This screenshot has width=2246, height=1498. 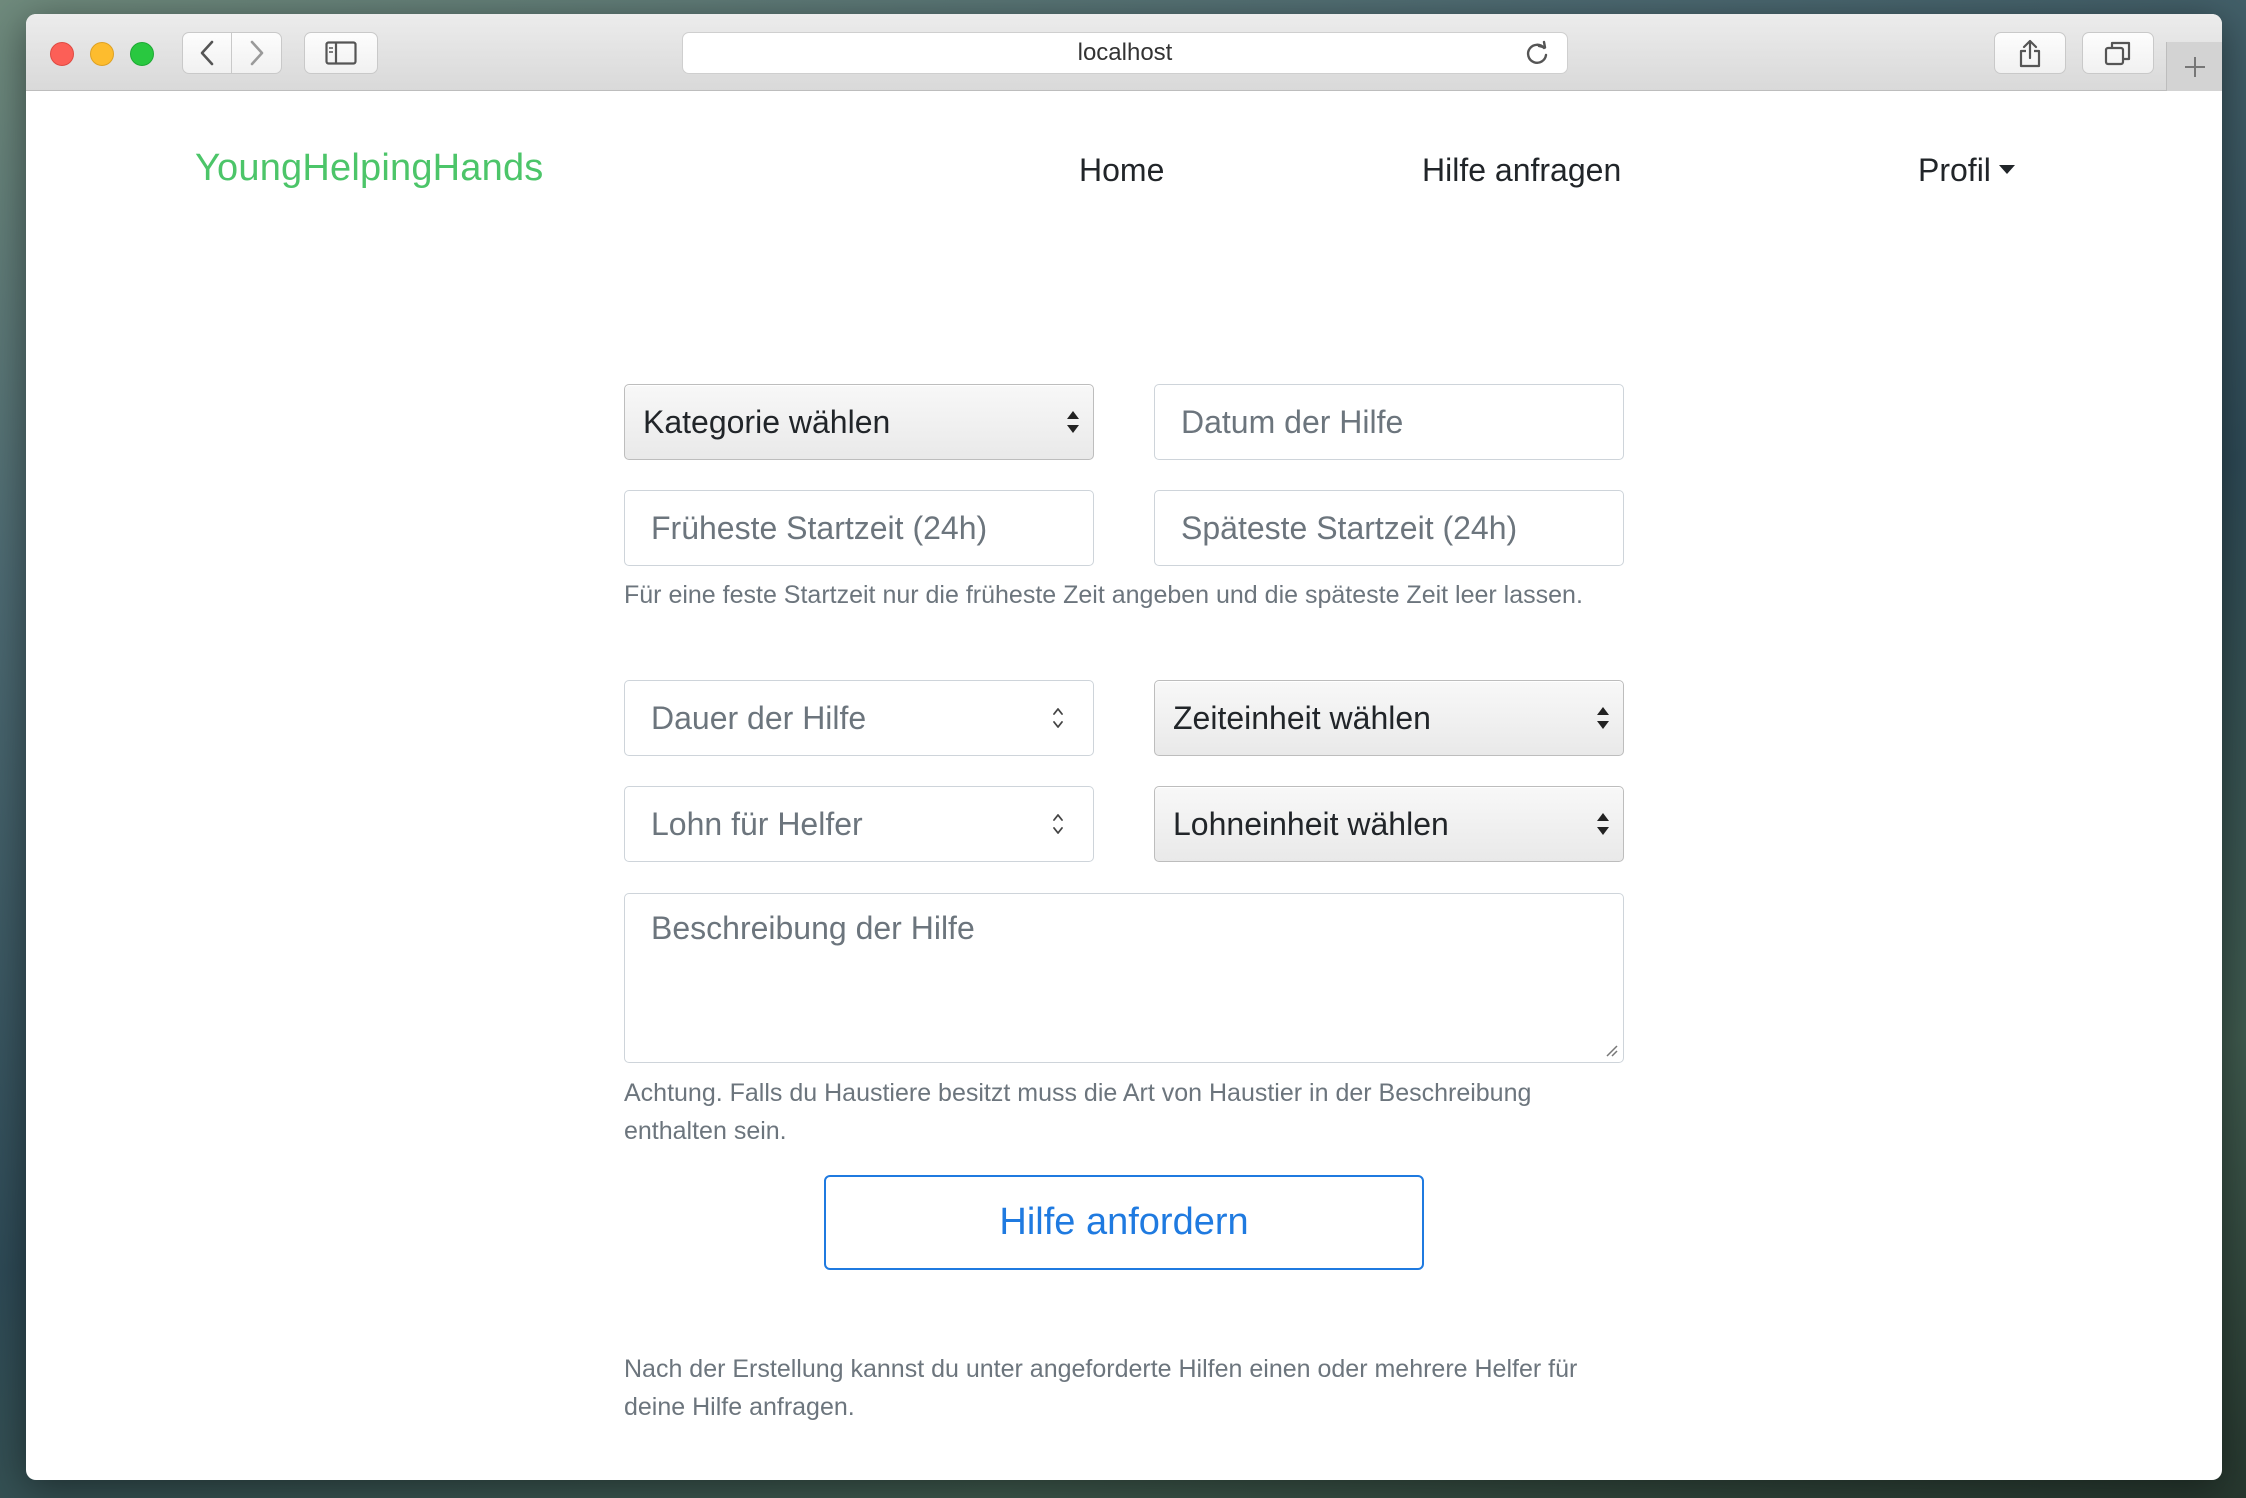 I want to click on browser-toolbar: localhost, so click(x=1124, y=52).